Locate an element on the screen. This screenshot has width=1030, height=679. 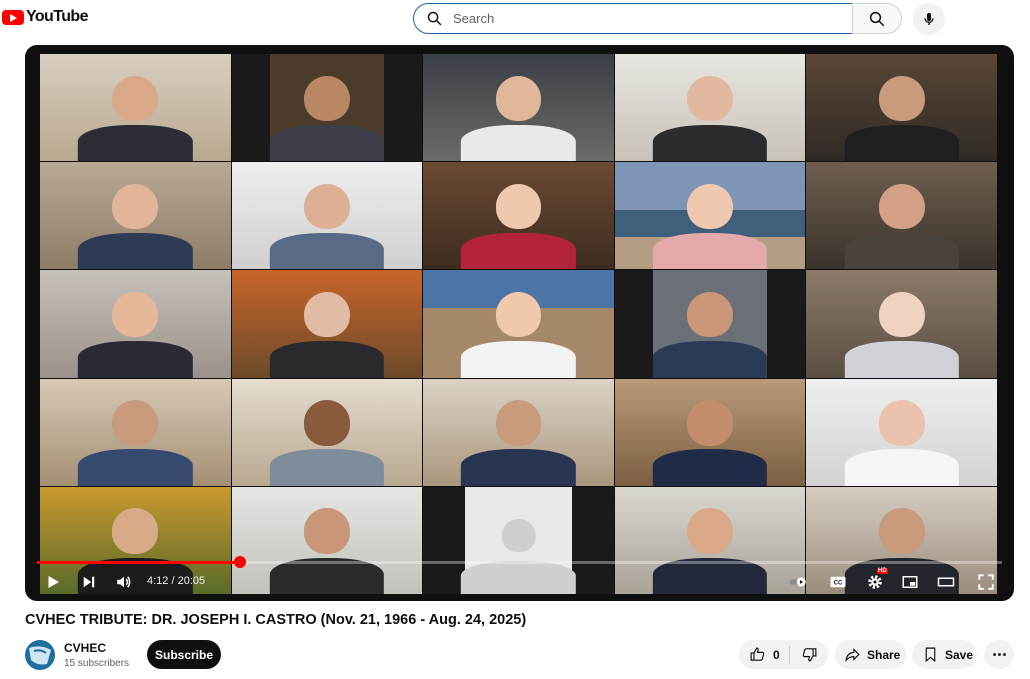
search-button is located at coordinates (877, 18).